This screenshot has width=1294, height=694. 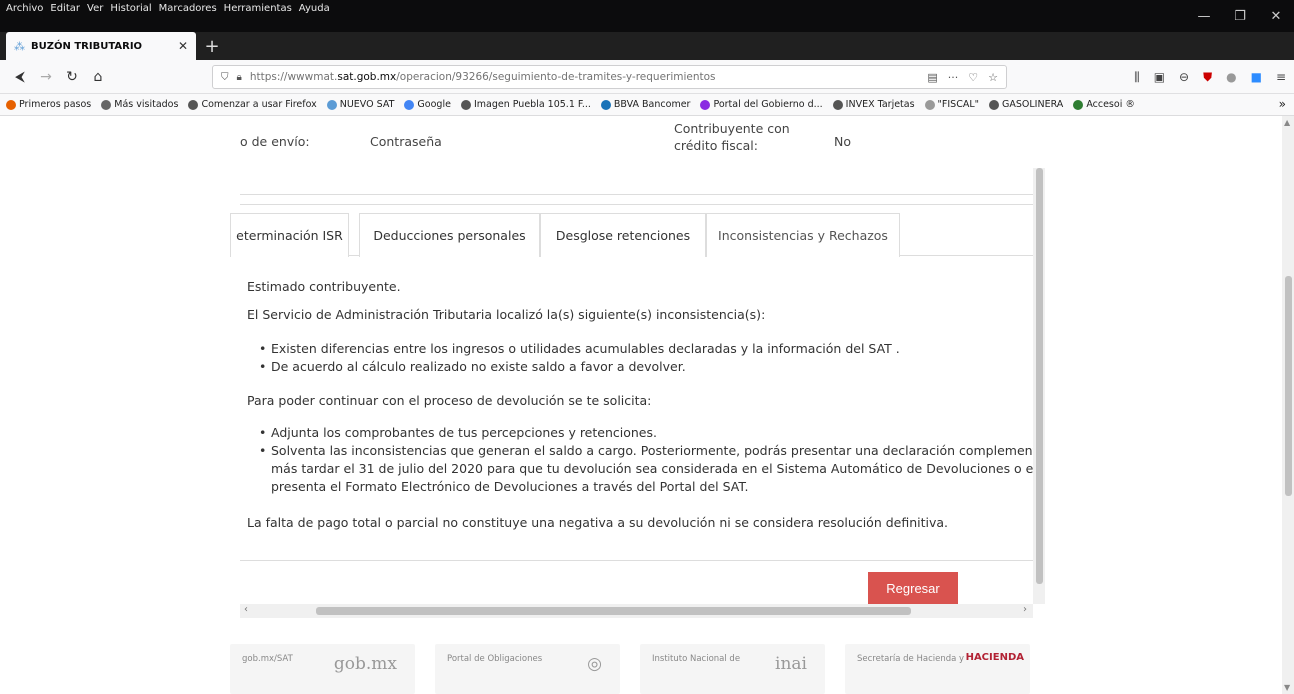 What do you see at coordinates (937, 669) in the screenshot?
I see `footer-hacienda: Secretaría de Hacienda y HACIENDA` at bounding box center [937, 669].